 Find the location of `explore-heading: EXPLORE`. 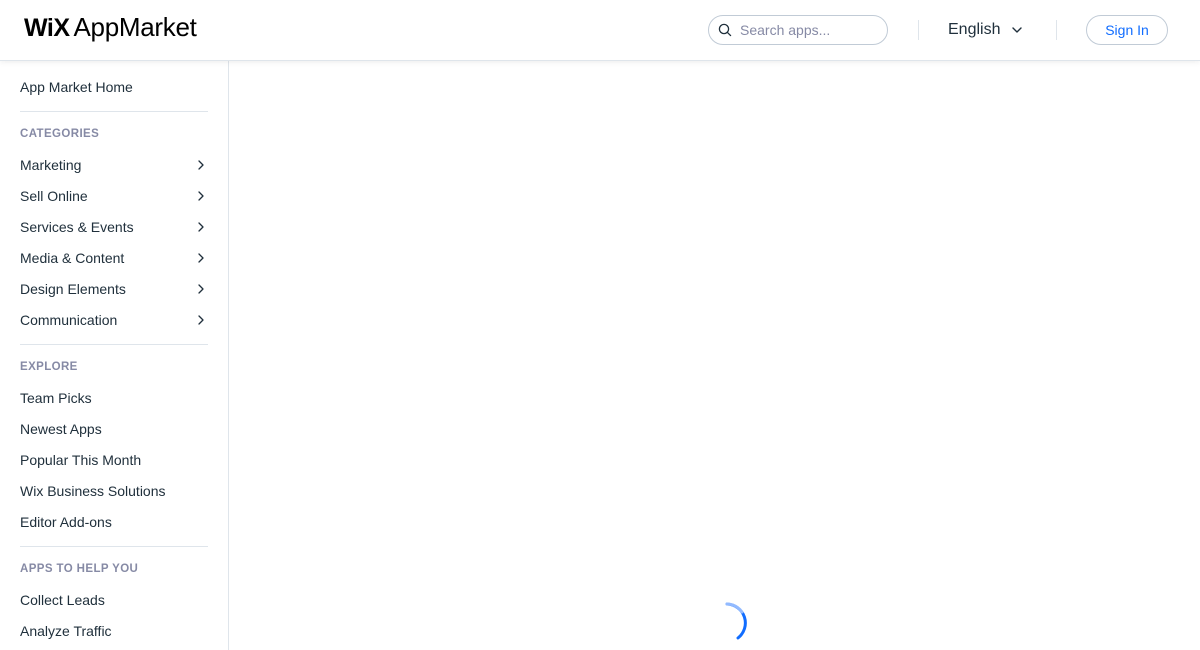

explore-heading: EXPLORE is located at coordinates (49, 367).